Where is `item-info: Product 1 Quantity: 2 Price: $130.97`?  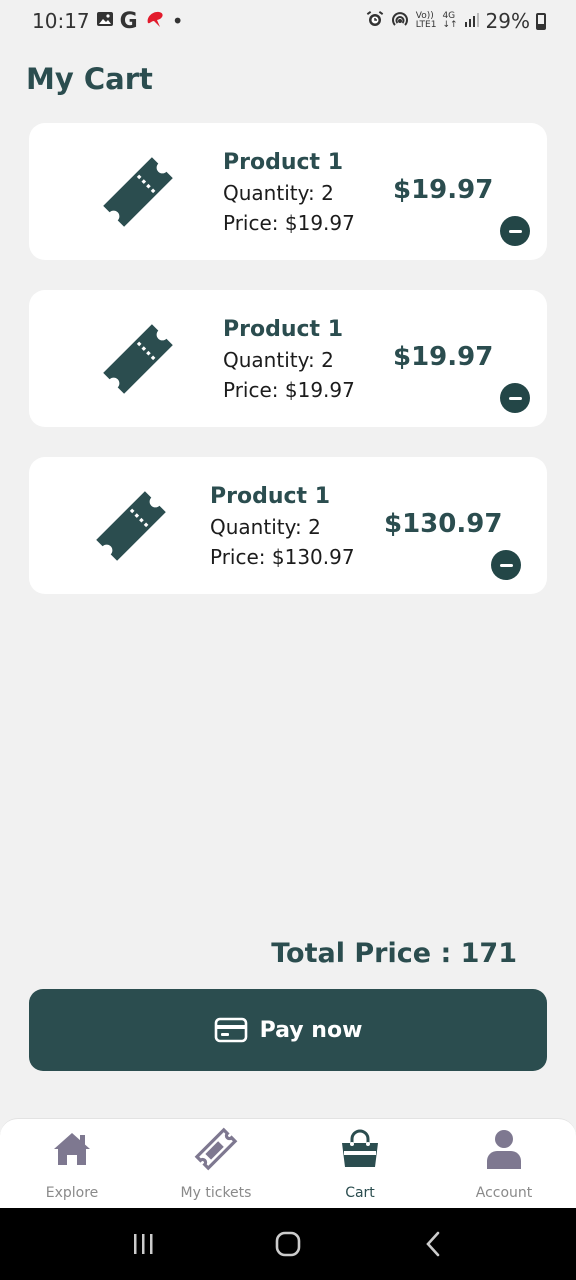
item-info: Product 1 Quantity: 2 Price: $130.97 is located at coordinates (282, 527).